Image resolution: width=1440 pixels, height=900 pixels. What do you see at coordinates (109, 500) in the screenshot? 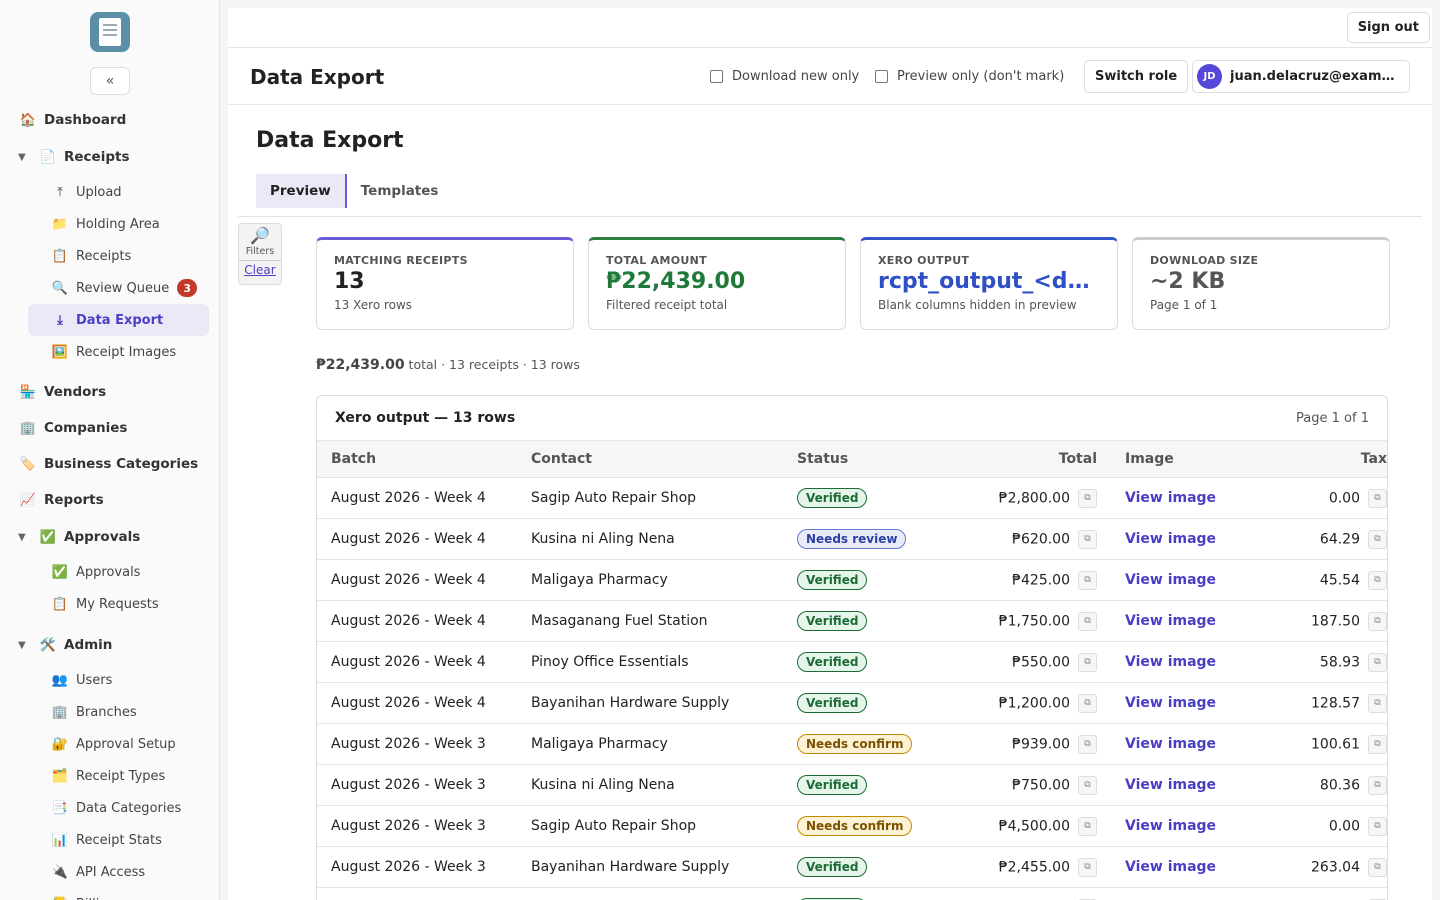
I see `nav-reports: 📈 Reports` at bounding box center [109, 500].